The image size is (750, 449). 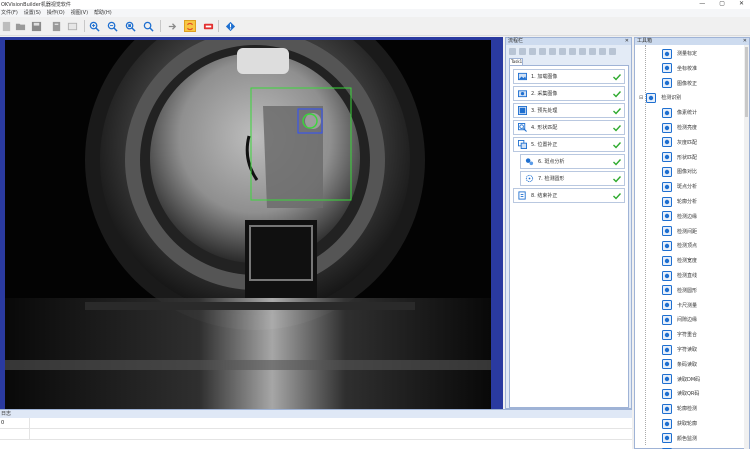 I want to click on toolbox-item: 灰度匹配, so click(x=706, y=142).